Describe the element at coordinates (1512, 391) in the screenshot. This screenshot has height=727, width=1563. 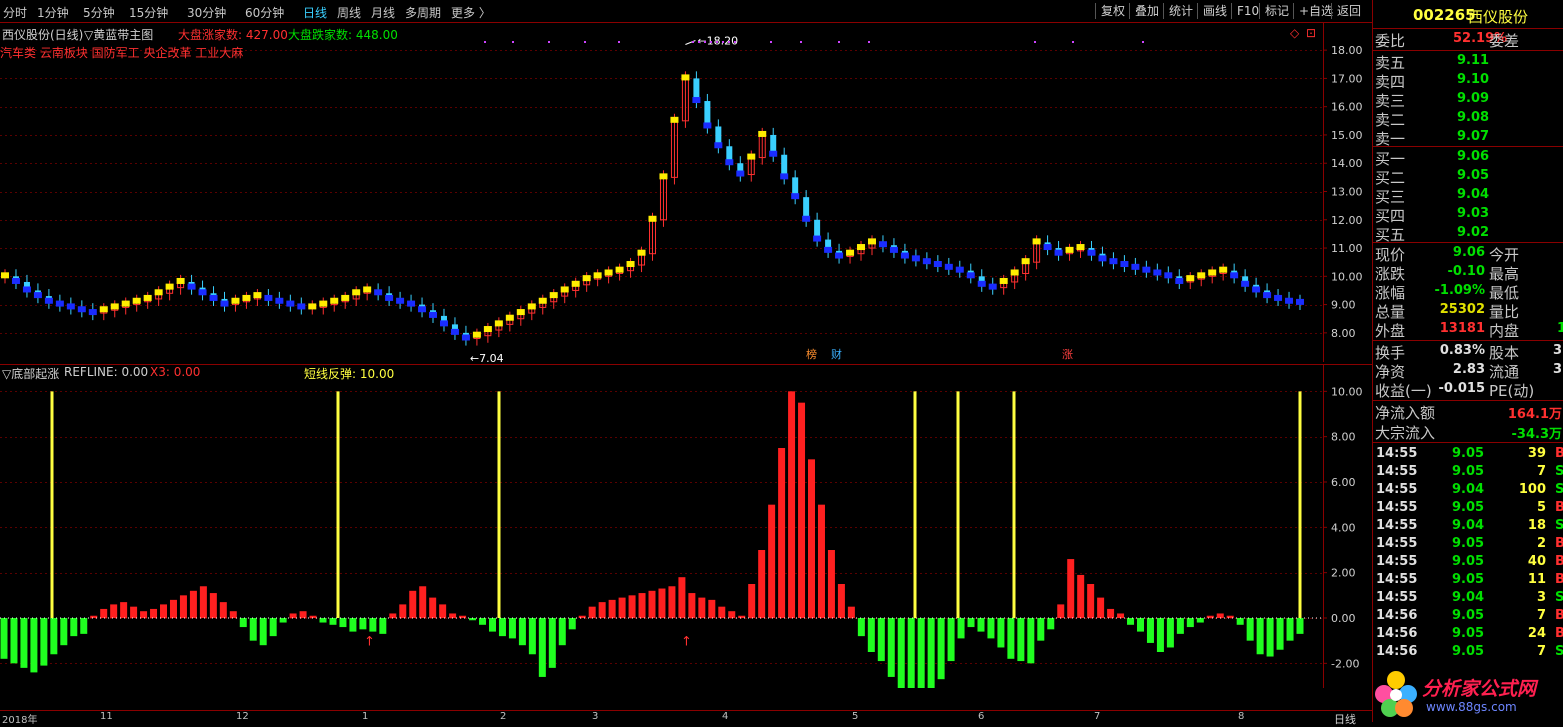
I see `quote-stat-label2: PE(动)` at that location.